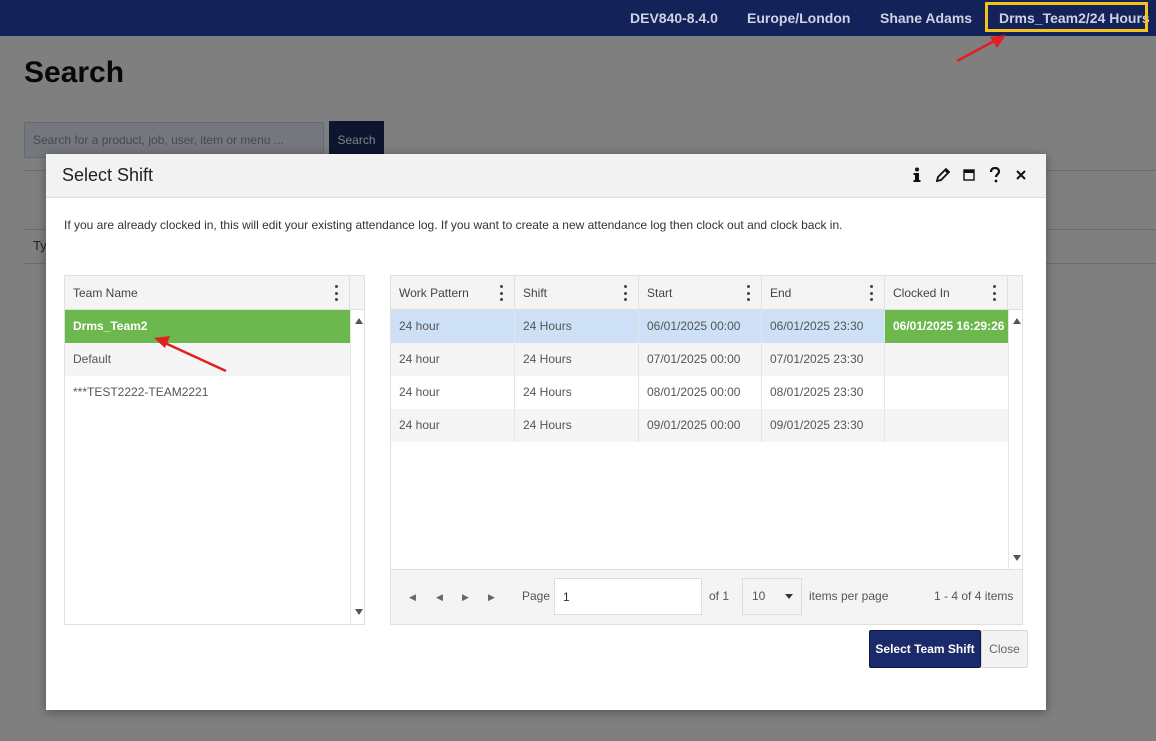 The height and width of the screenshot is (741, 1156). Describe the element at coordinates (789, 596) in the screenshot. I see `caret-down-icon` at that location.